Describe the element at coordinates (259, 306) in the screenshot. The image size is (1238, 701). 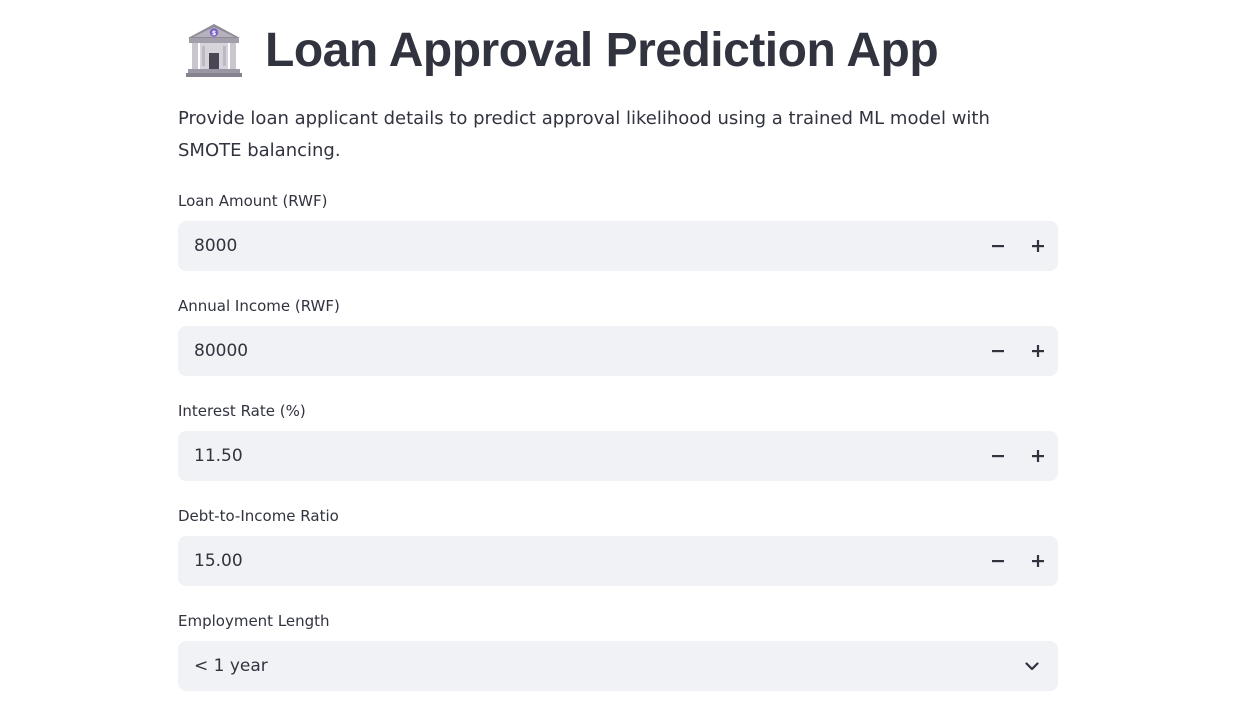
I see `annual-income-label: Annual Income (RWF)` at that location.